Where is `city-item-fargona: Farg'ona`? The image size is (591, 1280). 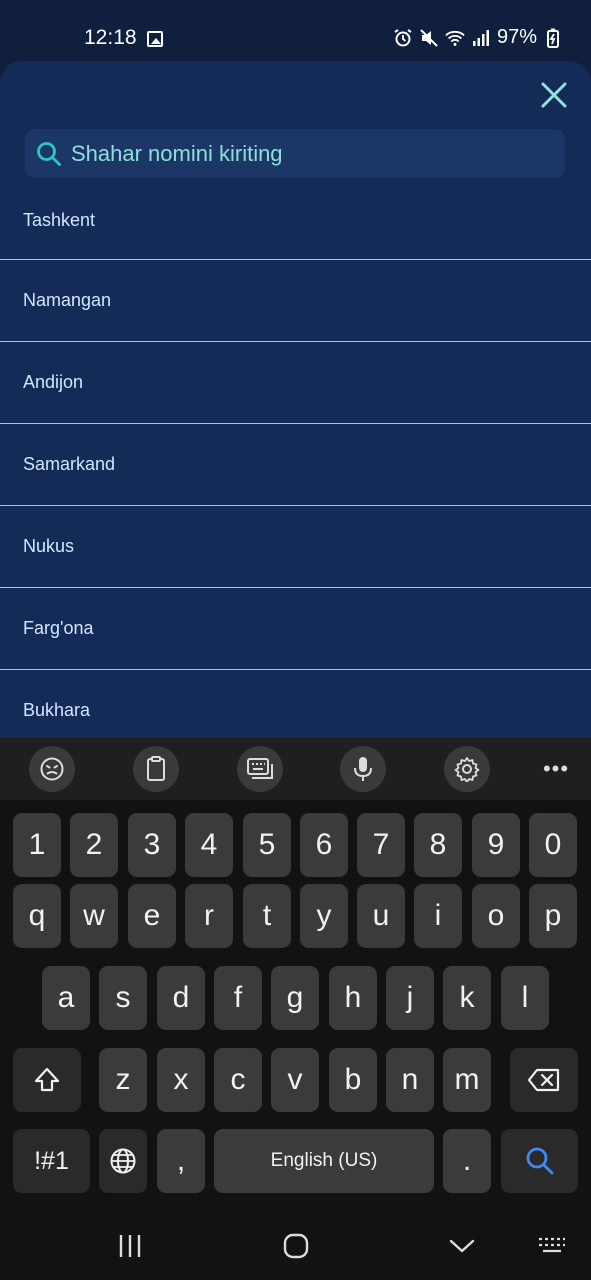 city-item-fargona: Farg'ona is located at coordinates (295, 629).